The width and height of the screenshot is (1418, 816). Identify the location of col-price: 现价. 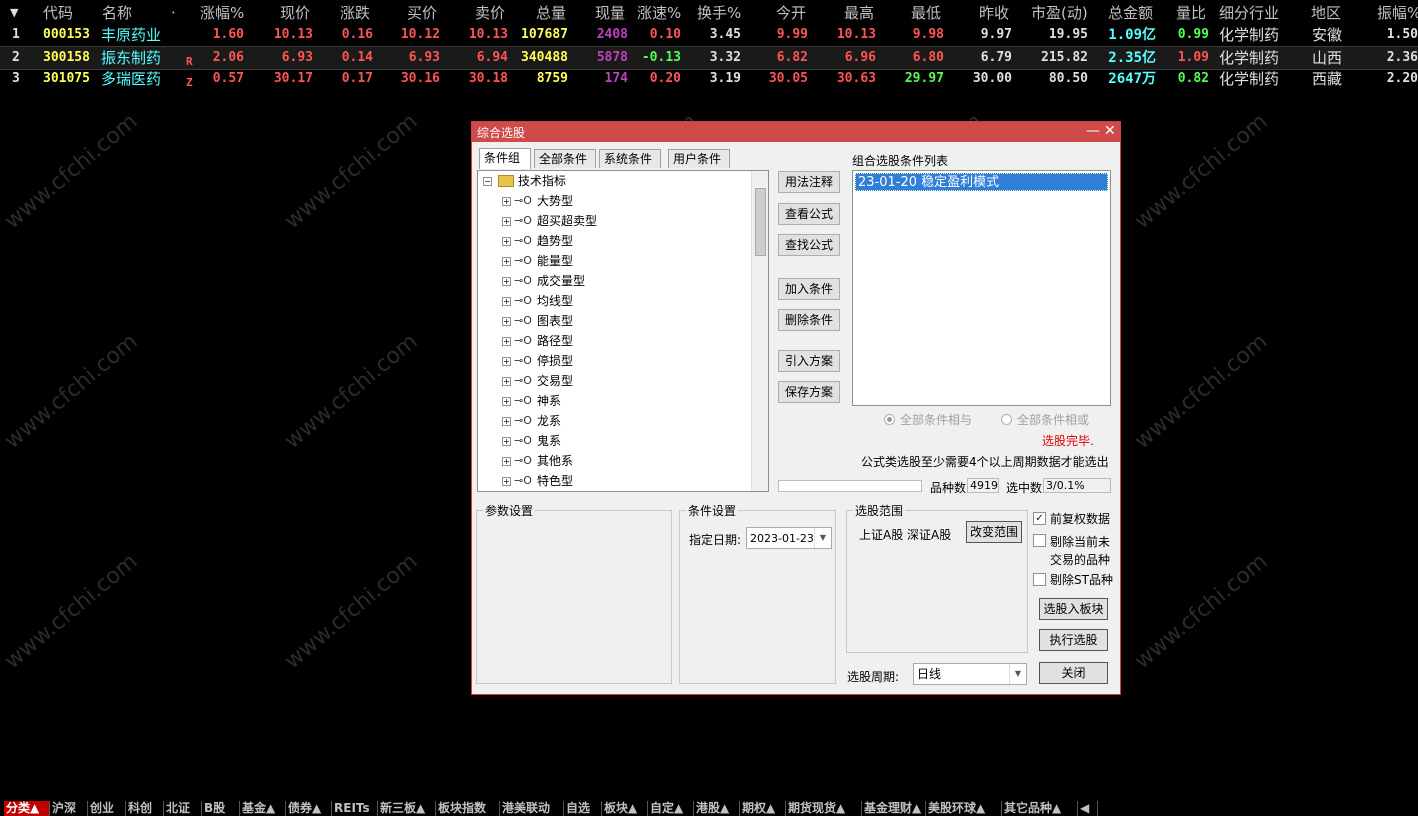
(295, 13).